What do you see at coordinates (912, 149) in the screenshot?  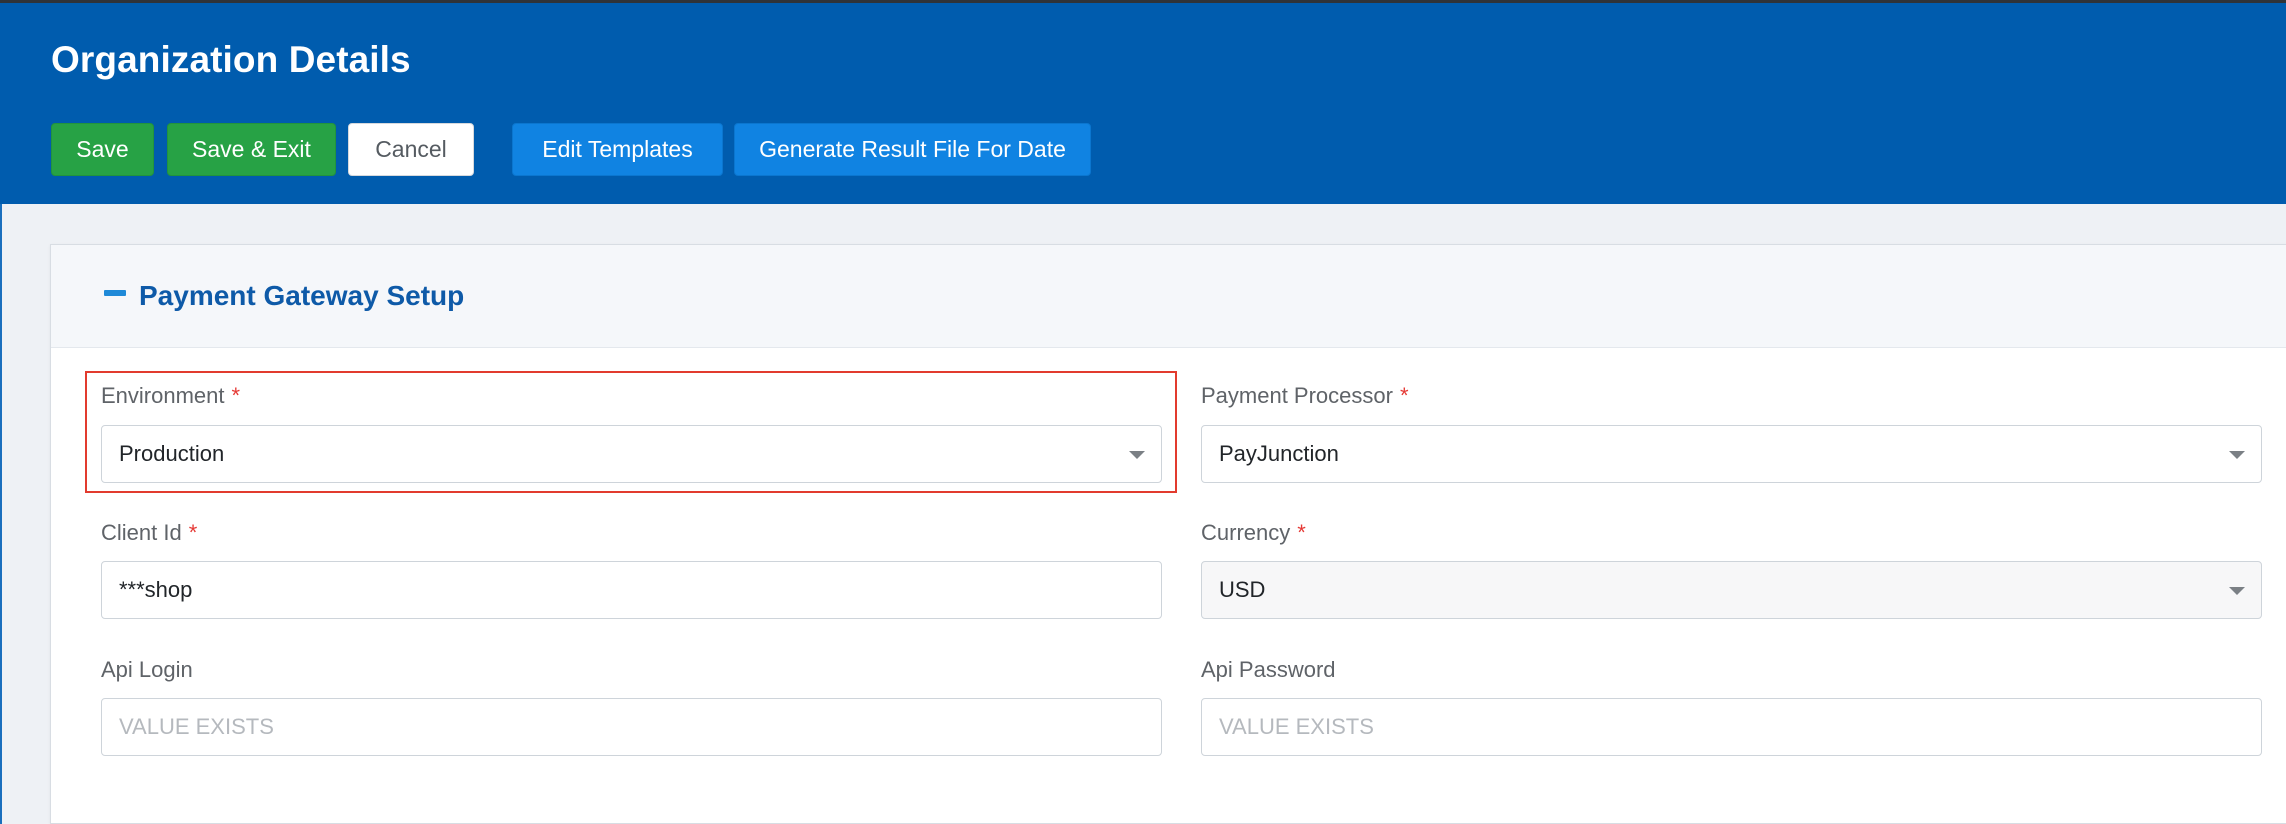 I see `generate-result-file-button: Generate Result File For Date` at bounding box center [912, 149].